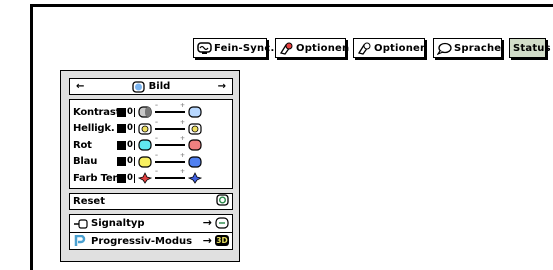  I want to click on tab-optionen-2: Optionen, so click(390, 48).